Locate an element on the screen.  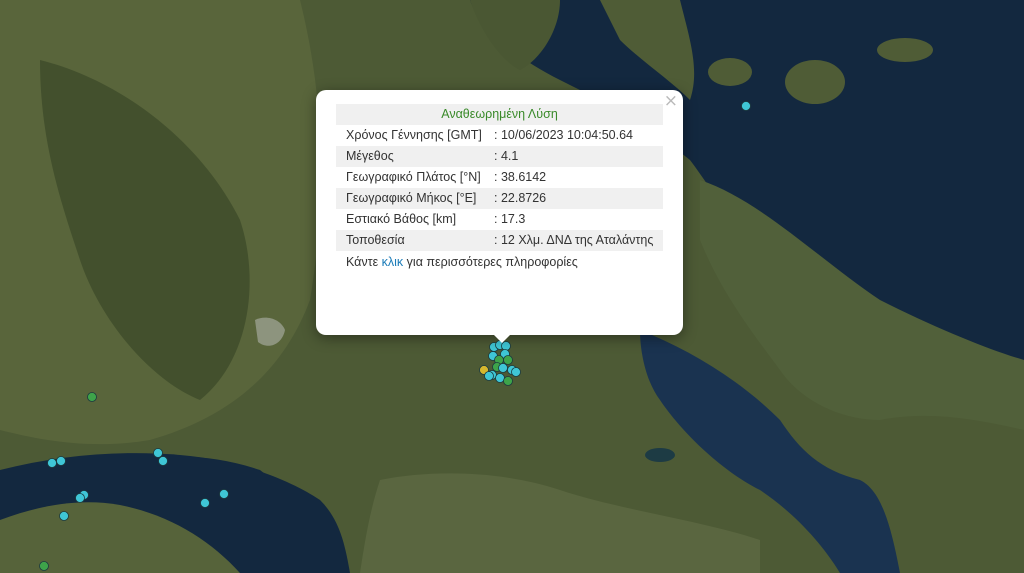
close-icon: × is located at coordinates (671, 101).